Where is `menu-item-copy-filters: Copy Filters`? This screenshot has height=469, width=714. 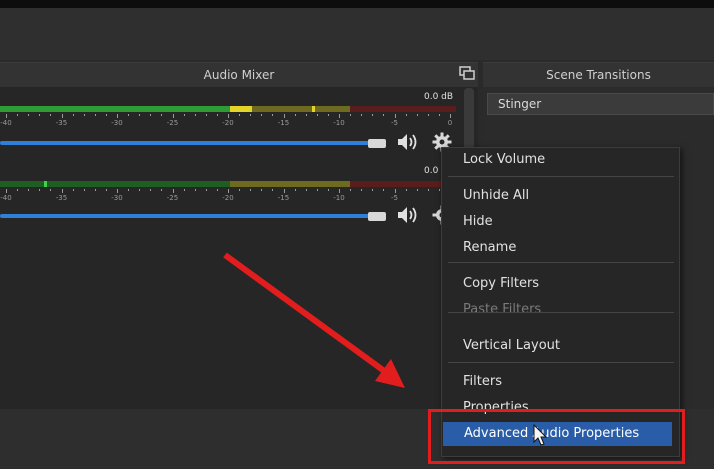 menu-item-copy-filters: Copy Filters is located at coordinates (560, 284).